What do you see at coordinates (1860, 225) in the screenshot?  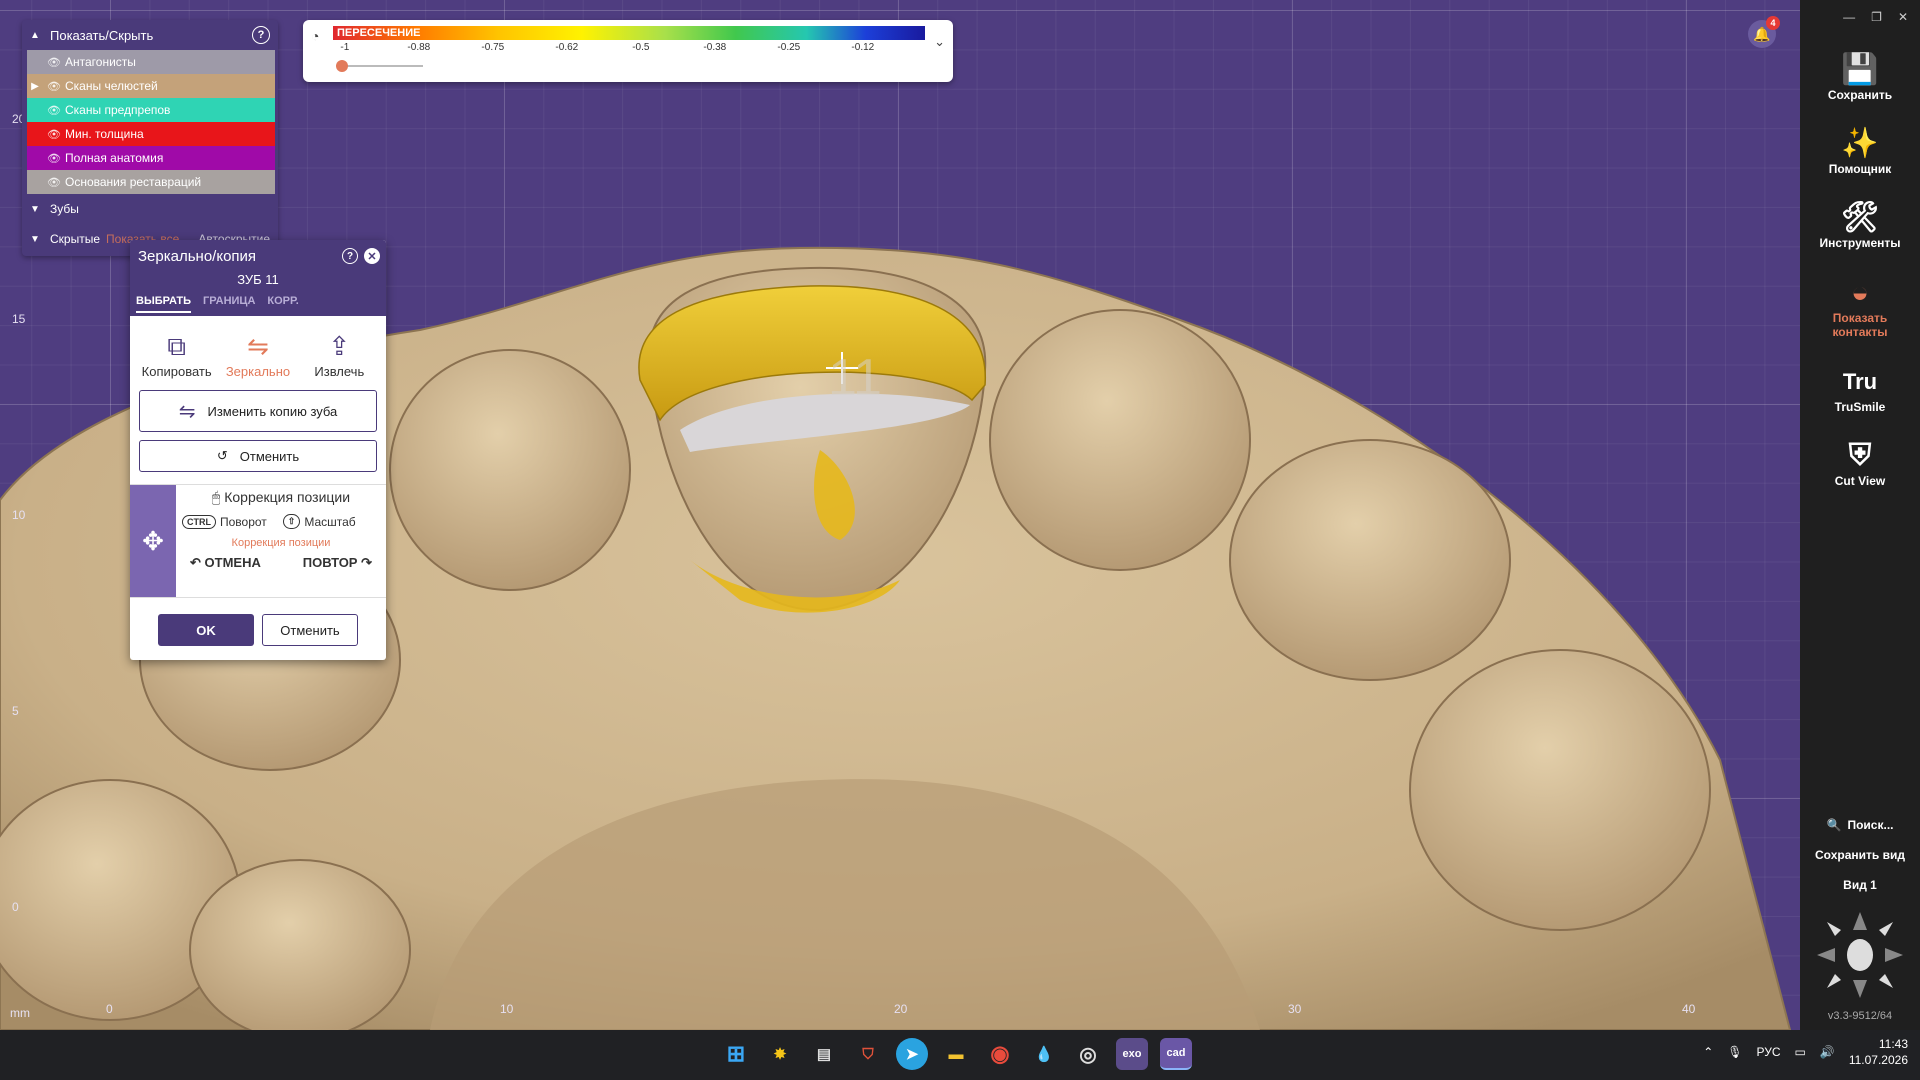 I see `tool-tools: 🛠 Инструменты` at bounding box center [1860, 225].